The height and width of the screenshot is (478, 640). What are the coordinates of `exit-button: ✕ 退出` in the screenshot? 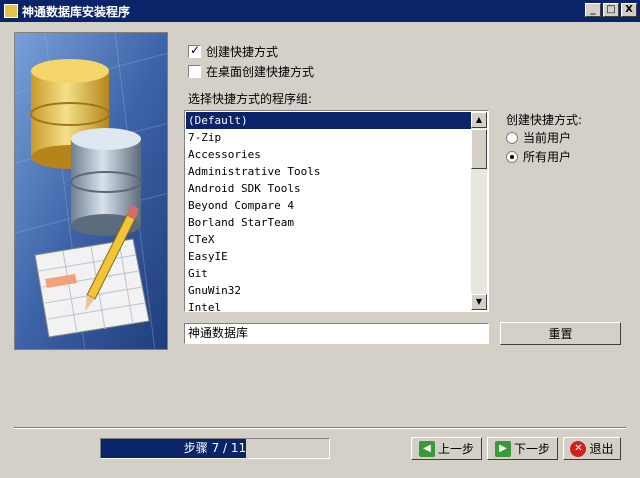 It's located at (592, 448).